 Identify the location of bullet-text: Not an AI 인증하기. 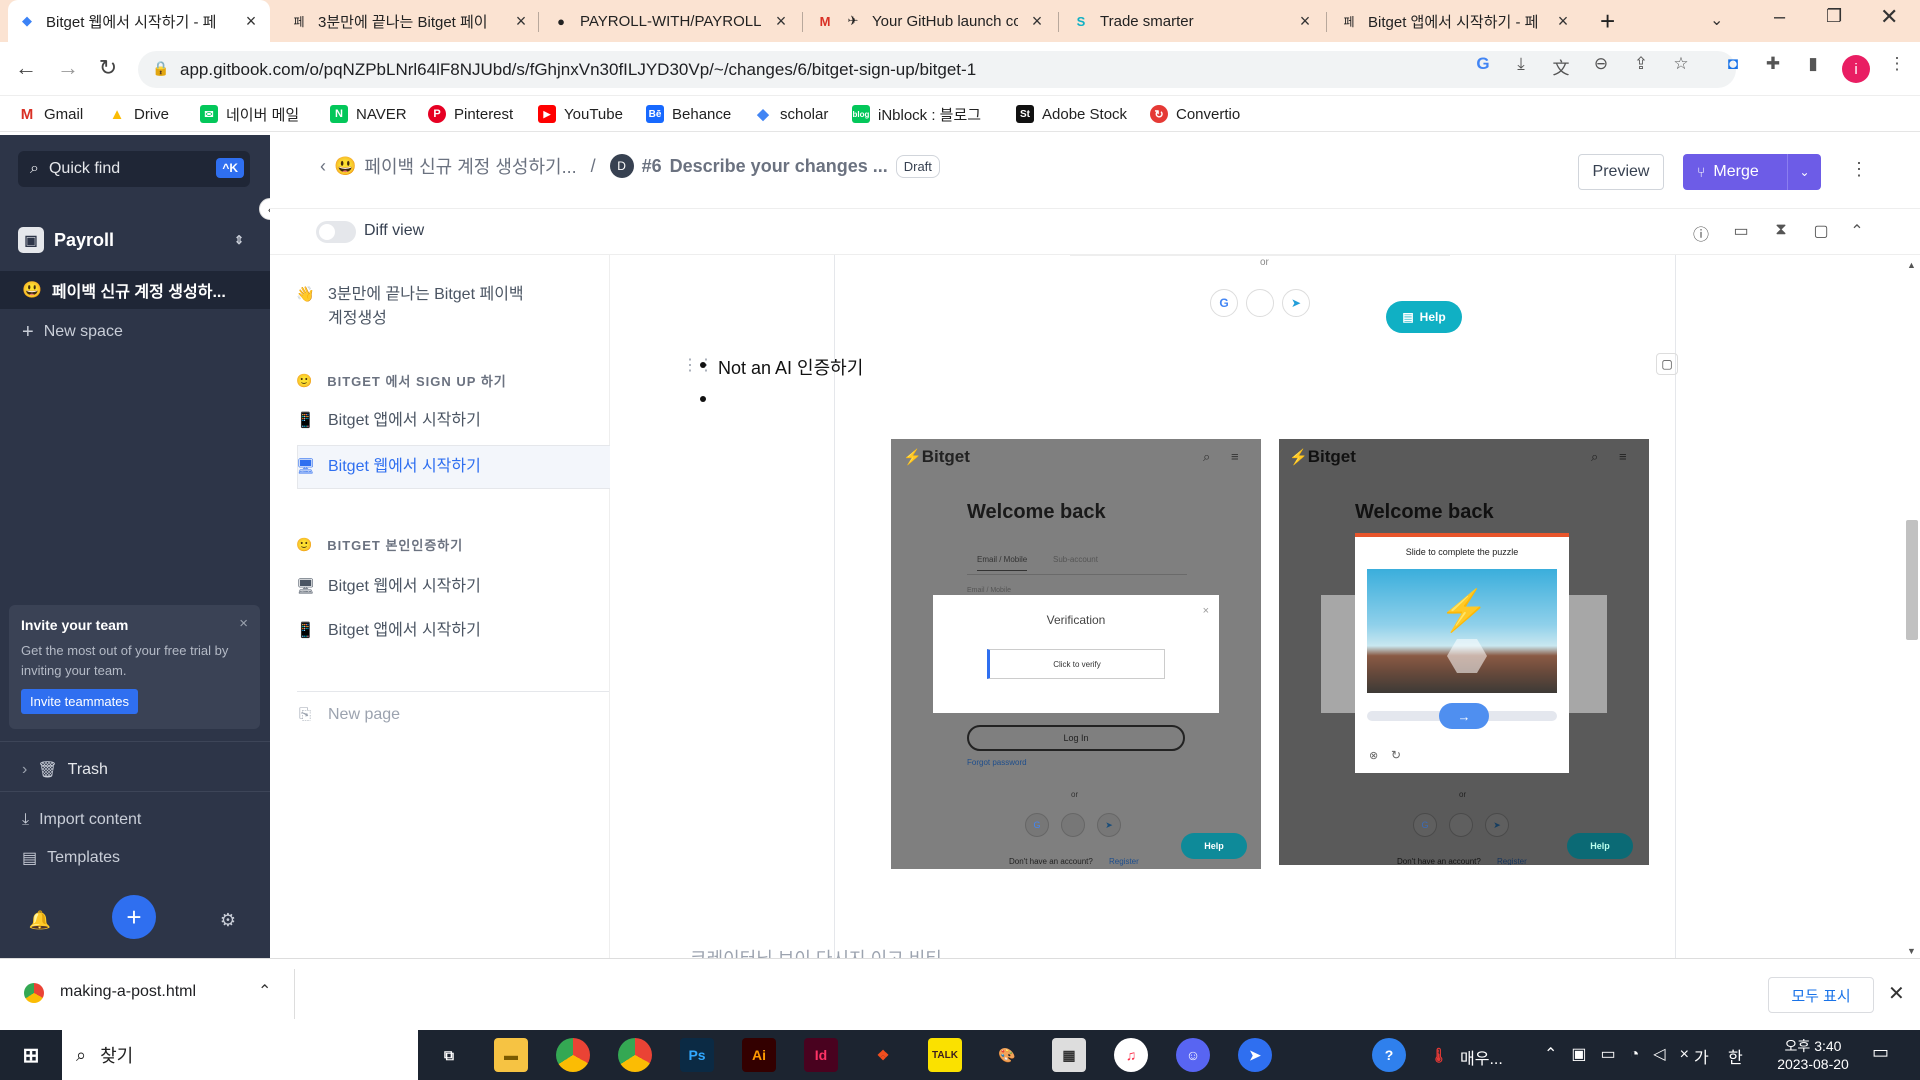
(790, 367).